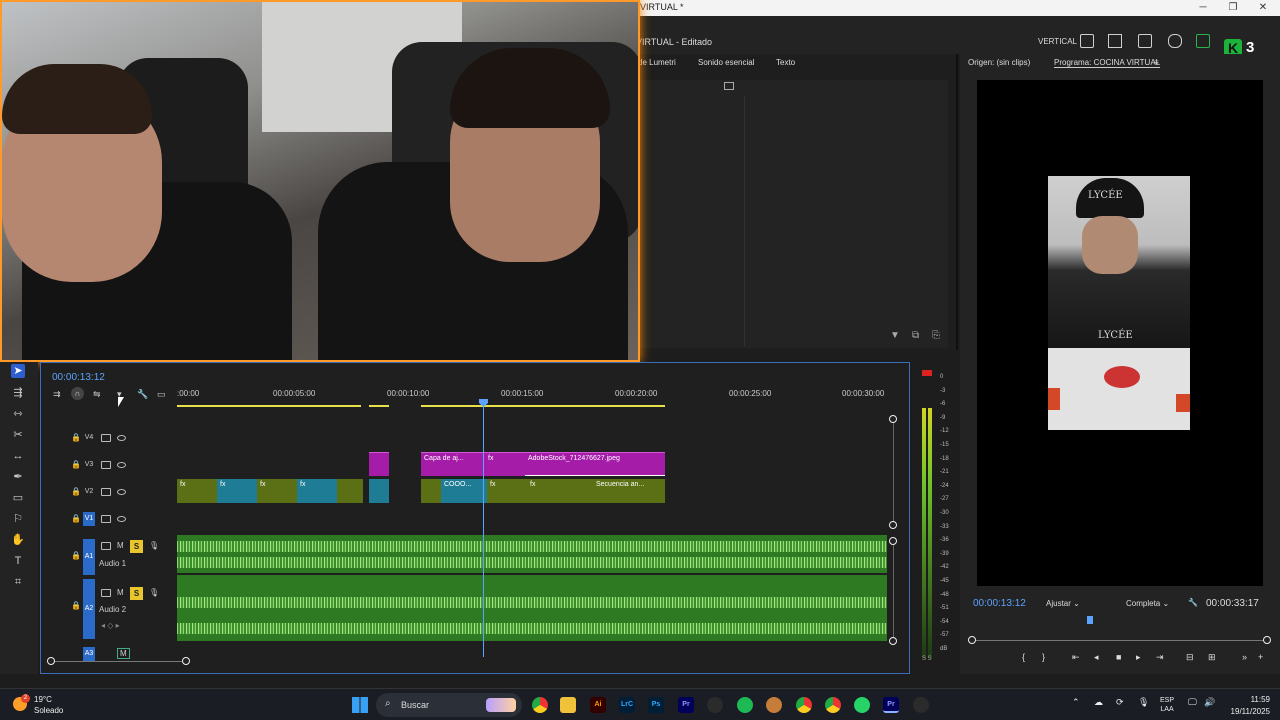 The image size is (1280, 720). Describe the element at coordinates (379, 464) in the screenshot. I see `clip-adjustment-small` at that location.